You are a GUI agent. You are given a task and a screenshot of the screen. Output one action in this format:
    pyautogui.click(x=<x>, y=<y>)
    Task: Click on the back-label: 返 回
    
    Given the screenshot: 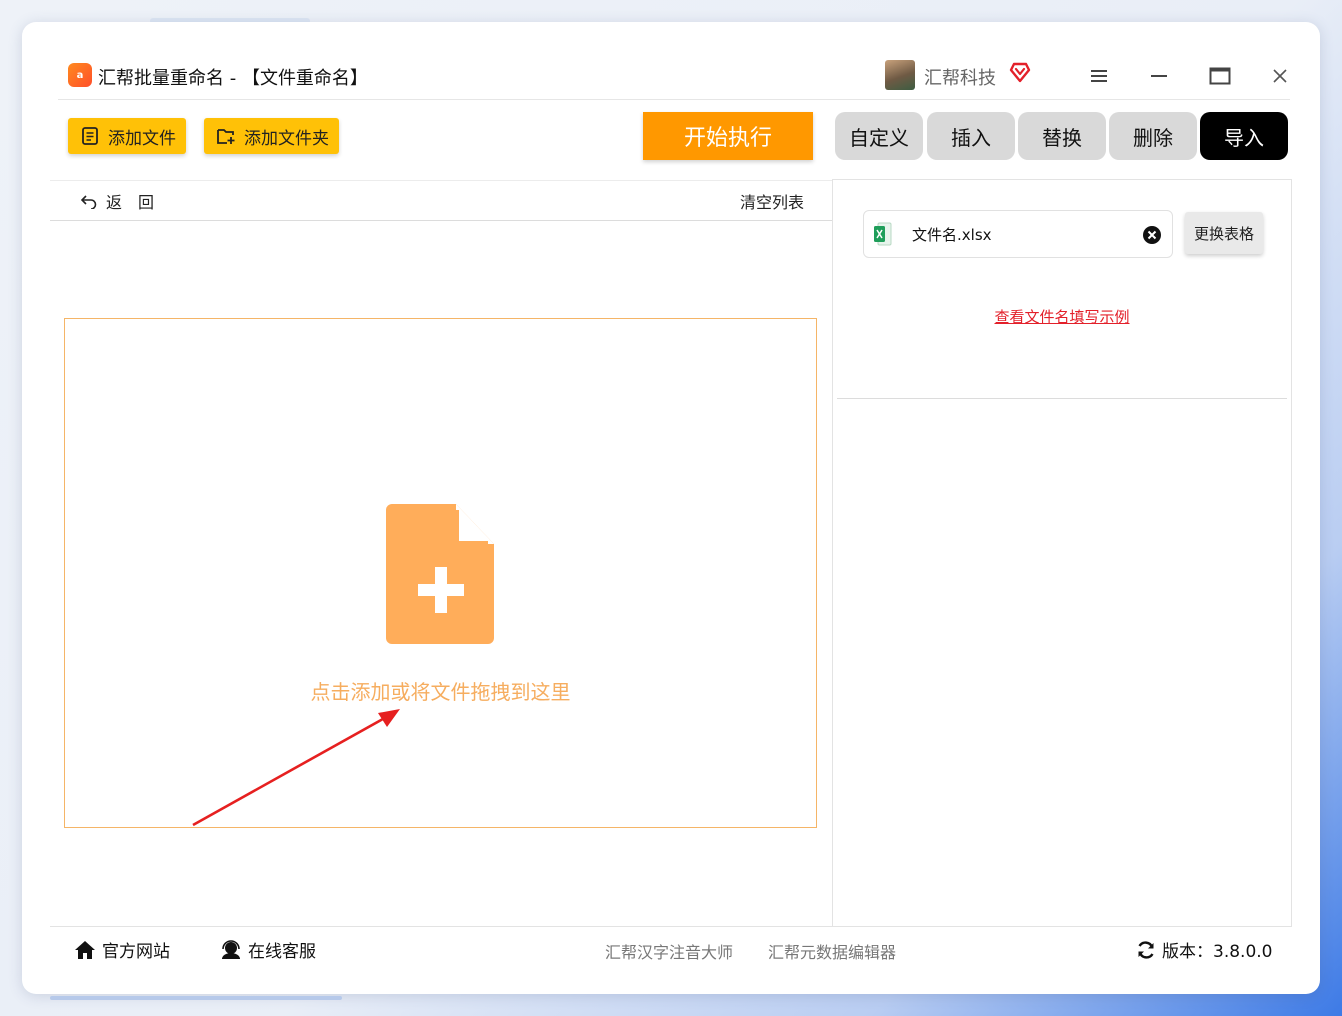 What is the action you would take?
    pyautogui.click(x=130, y=202)
    